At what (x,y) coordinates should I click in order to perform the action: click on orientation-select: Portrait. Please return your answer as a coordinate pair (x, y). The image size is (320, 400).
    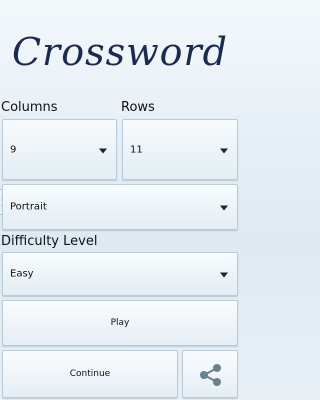
    Looking at the image, I should click on (120, 207).